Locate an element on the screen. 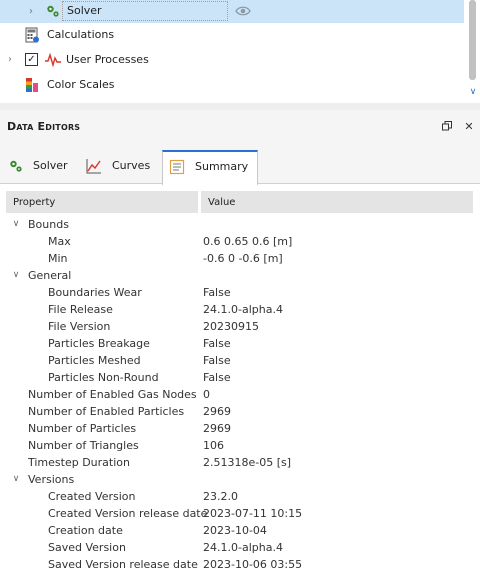 The width and height of the screenshot is (480, 586). property-row: Min -0.6 0 -0.6 [m] is located at coordinates (240, 258).